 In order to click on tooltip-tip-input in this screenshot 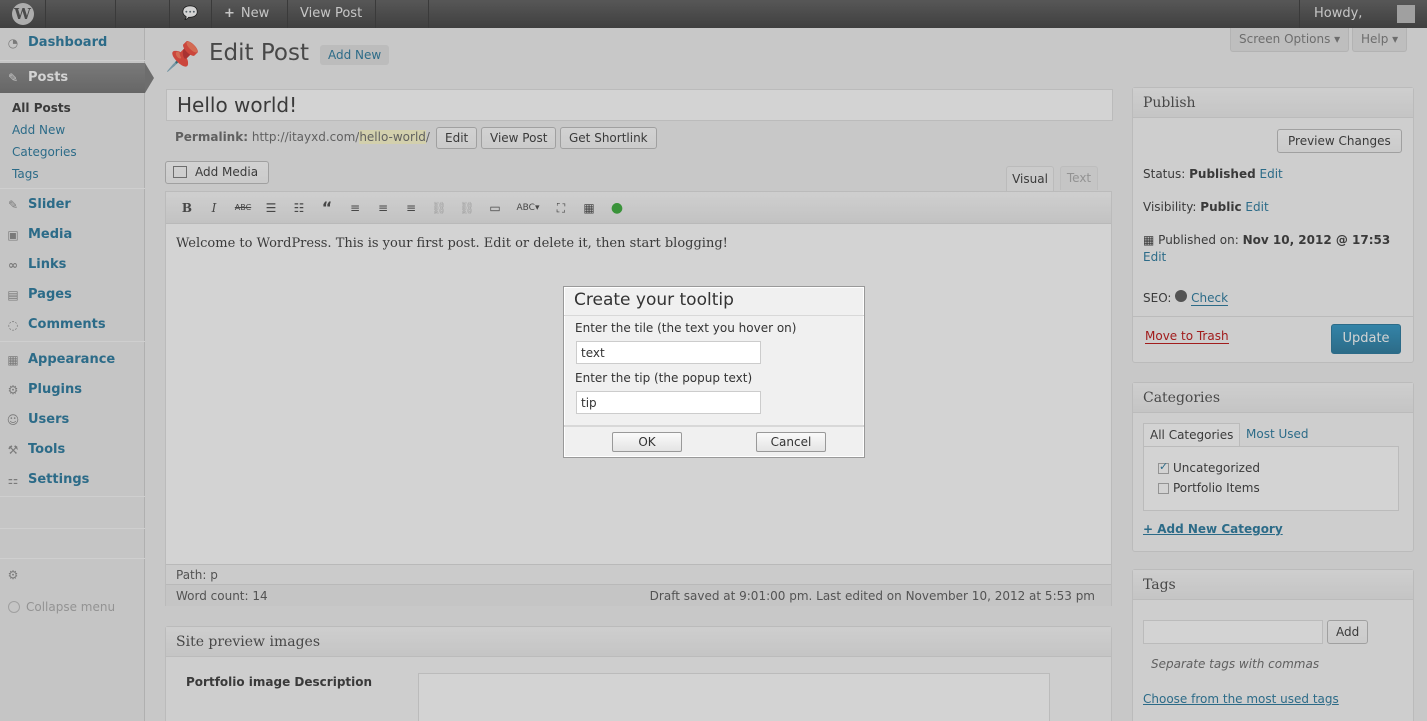, I will do `click(668, 402)`.